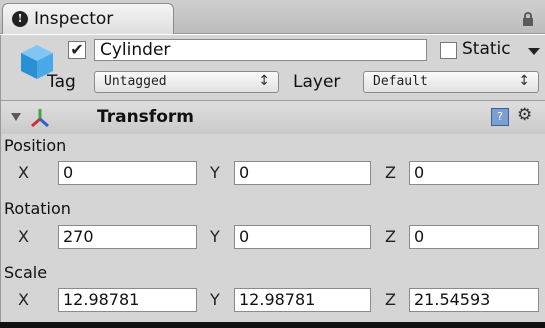 The image size is (545, 328). I want to click on static-label: Static, so click(486, 49).